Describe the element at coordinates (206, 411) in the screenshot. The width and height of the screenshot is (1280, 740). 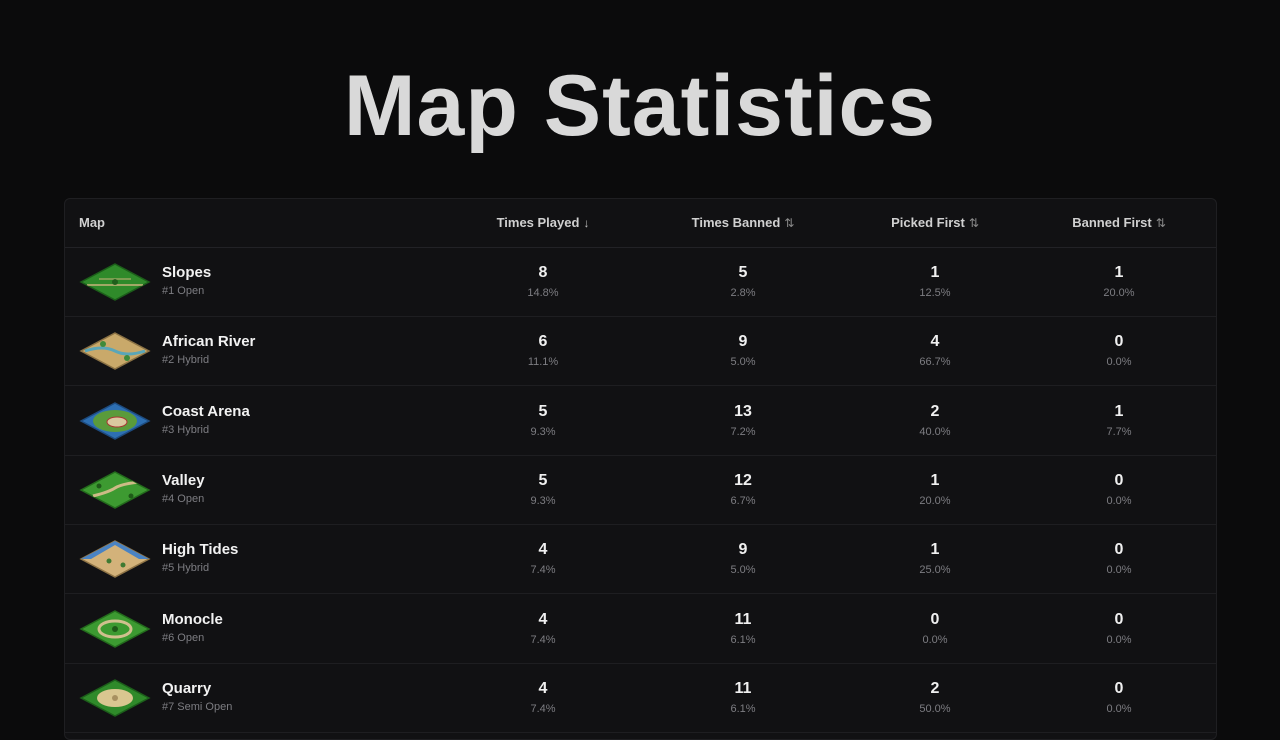
I see `map-name: Coast Arena` at that location.